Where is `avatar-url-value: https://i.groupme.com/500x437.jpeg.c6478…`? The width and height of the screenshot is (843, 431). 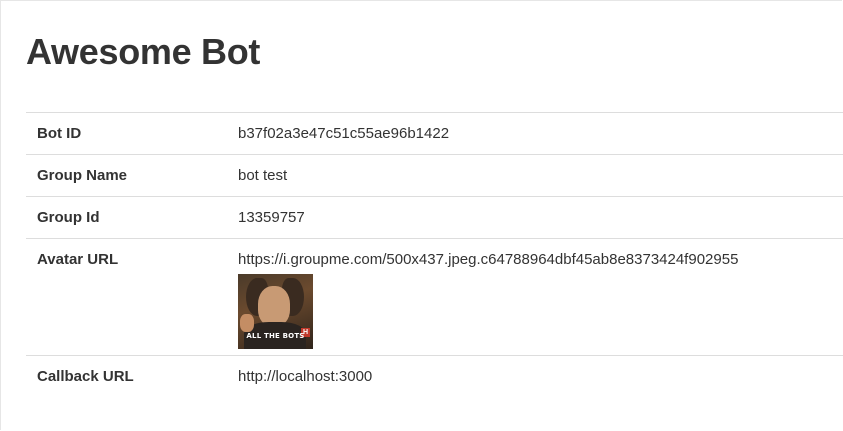 avatar-url-value: https://i.groupme.com/500x437.jpeg.c6478… is located at coordinates (488, 259).